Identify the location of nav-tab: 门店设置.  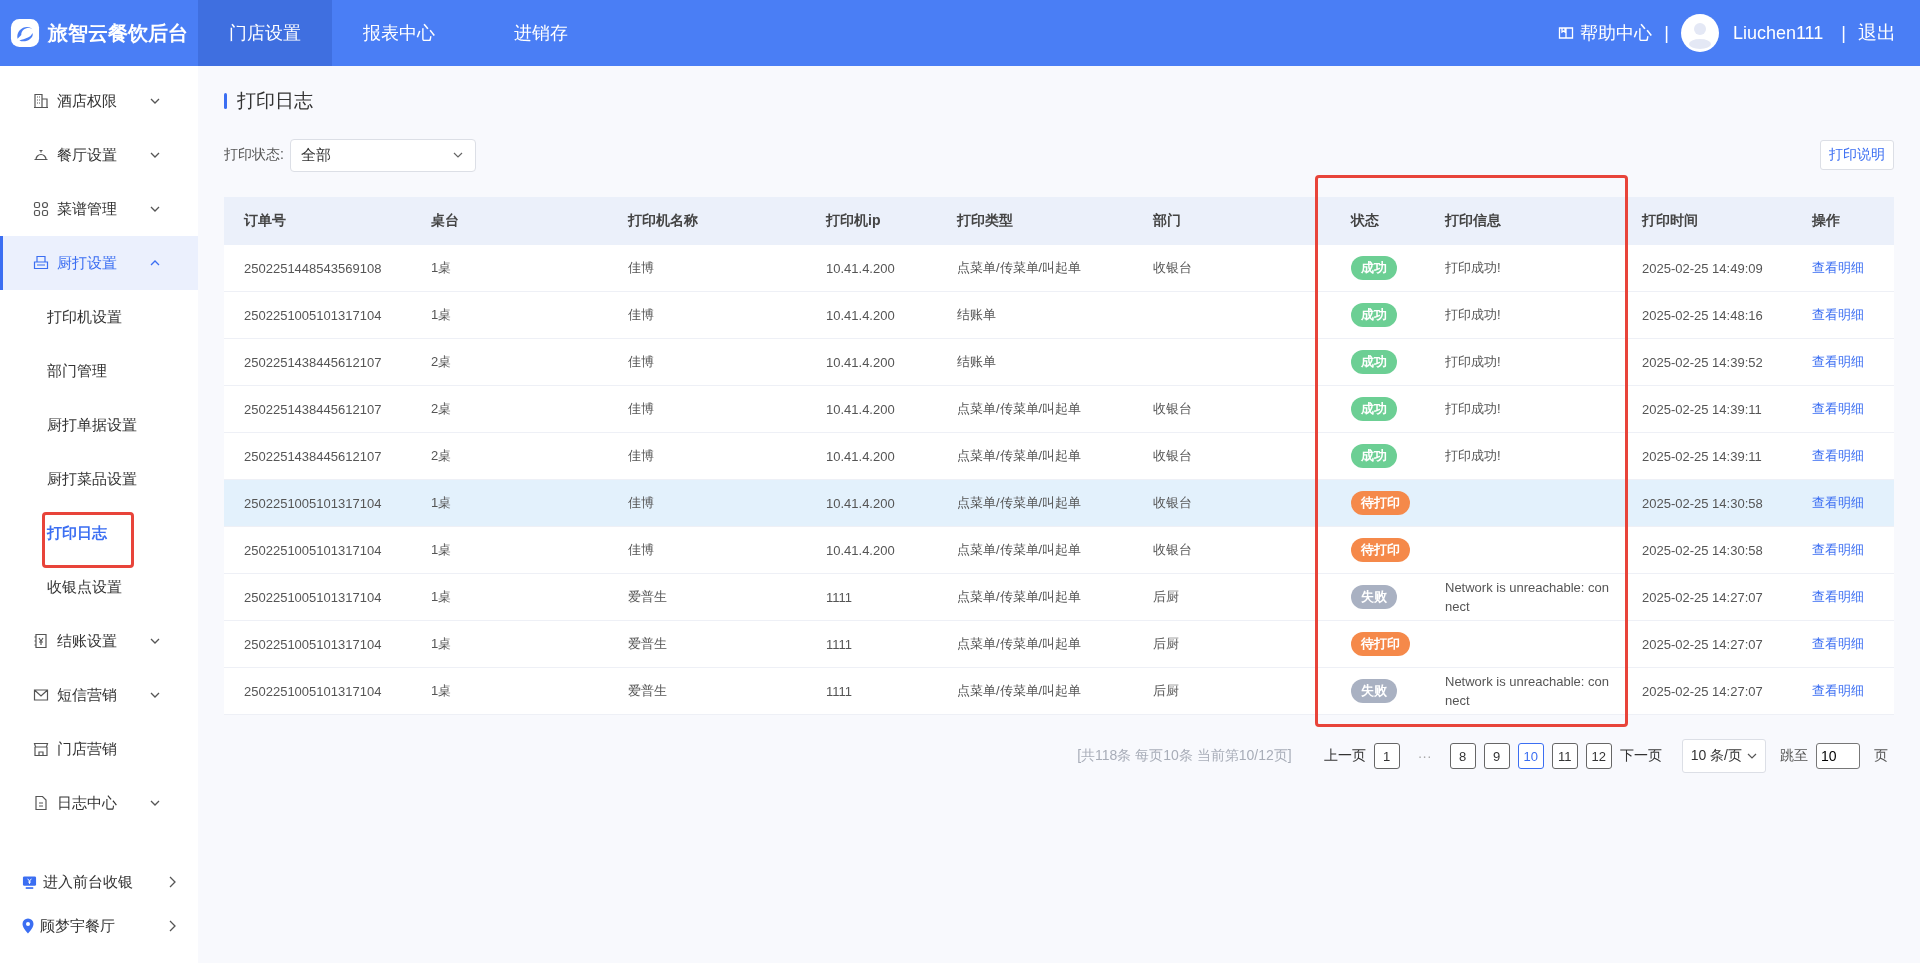
(265, 33).